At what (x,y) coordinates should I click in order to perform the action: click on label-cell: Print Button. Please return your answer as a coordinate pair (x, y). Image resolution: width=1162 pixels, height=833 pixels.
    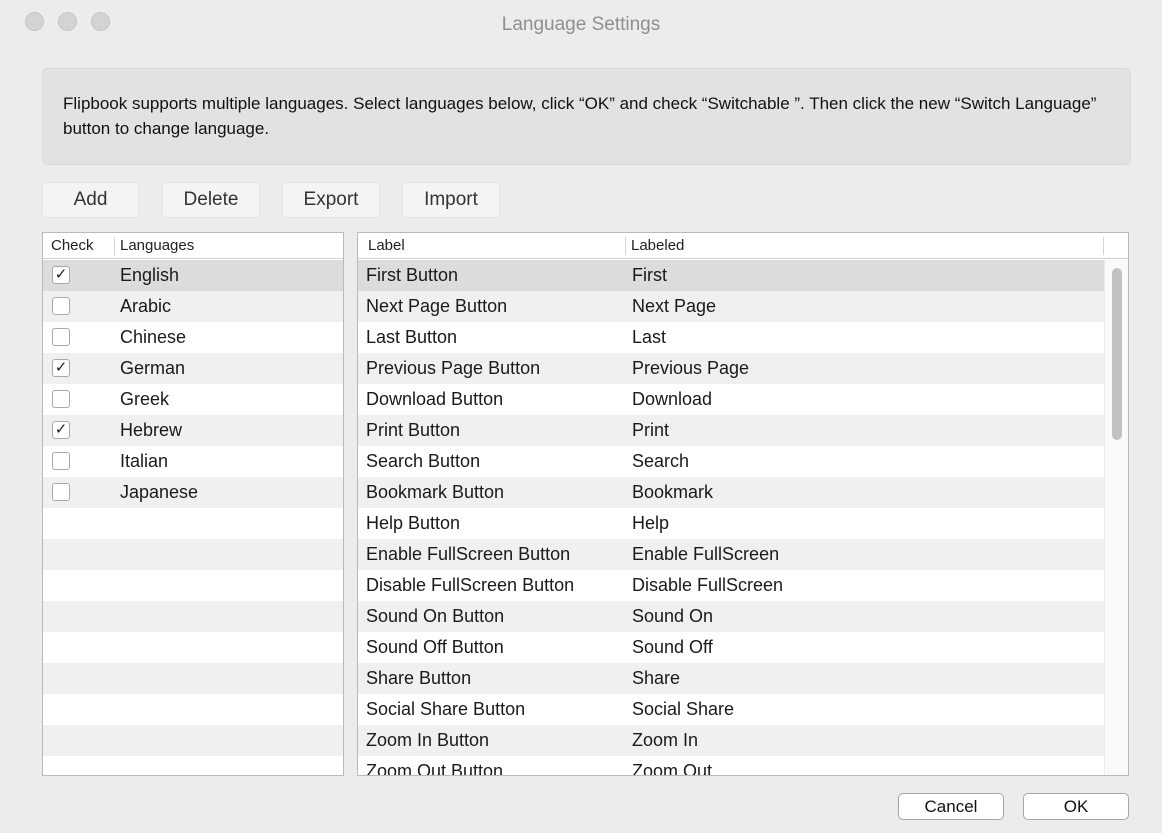
    Looking at the image, I should click on (413, 430).